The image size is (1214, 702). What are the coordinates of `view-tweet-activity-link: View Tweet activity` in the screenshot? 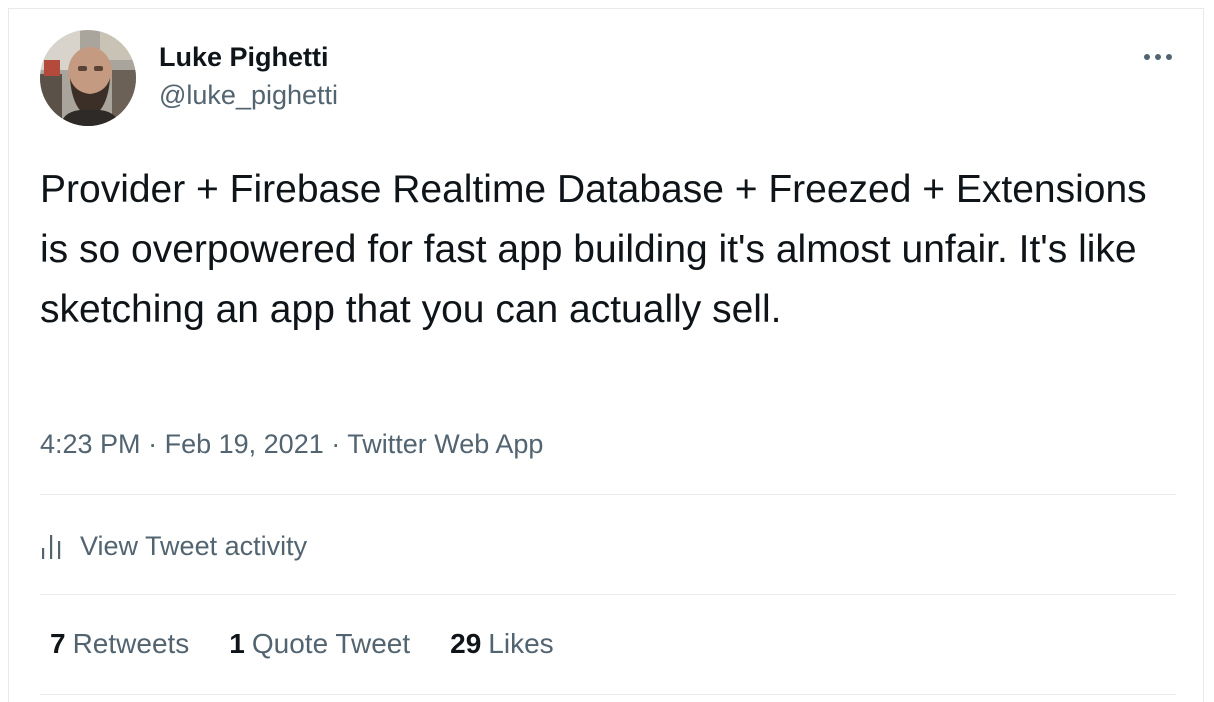 It's located at (173, 546).